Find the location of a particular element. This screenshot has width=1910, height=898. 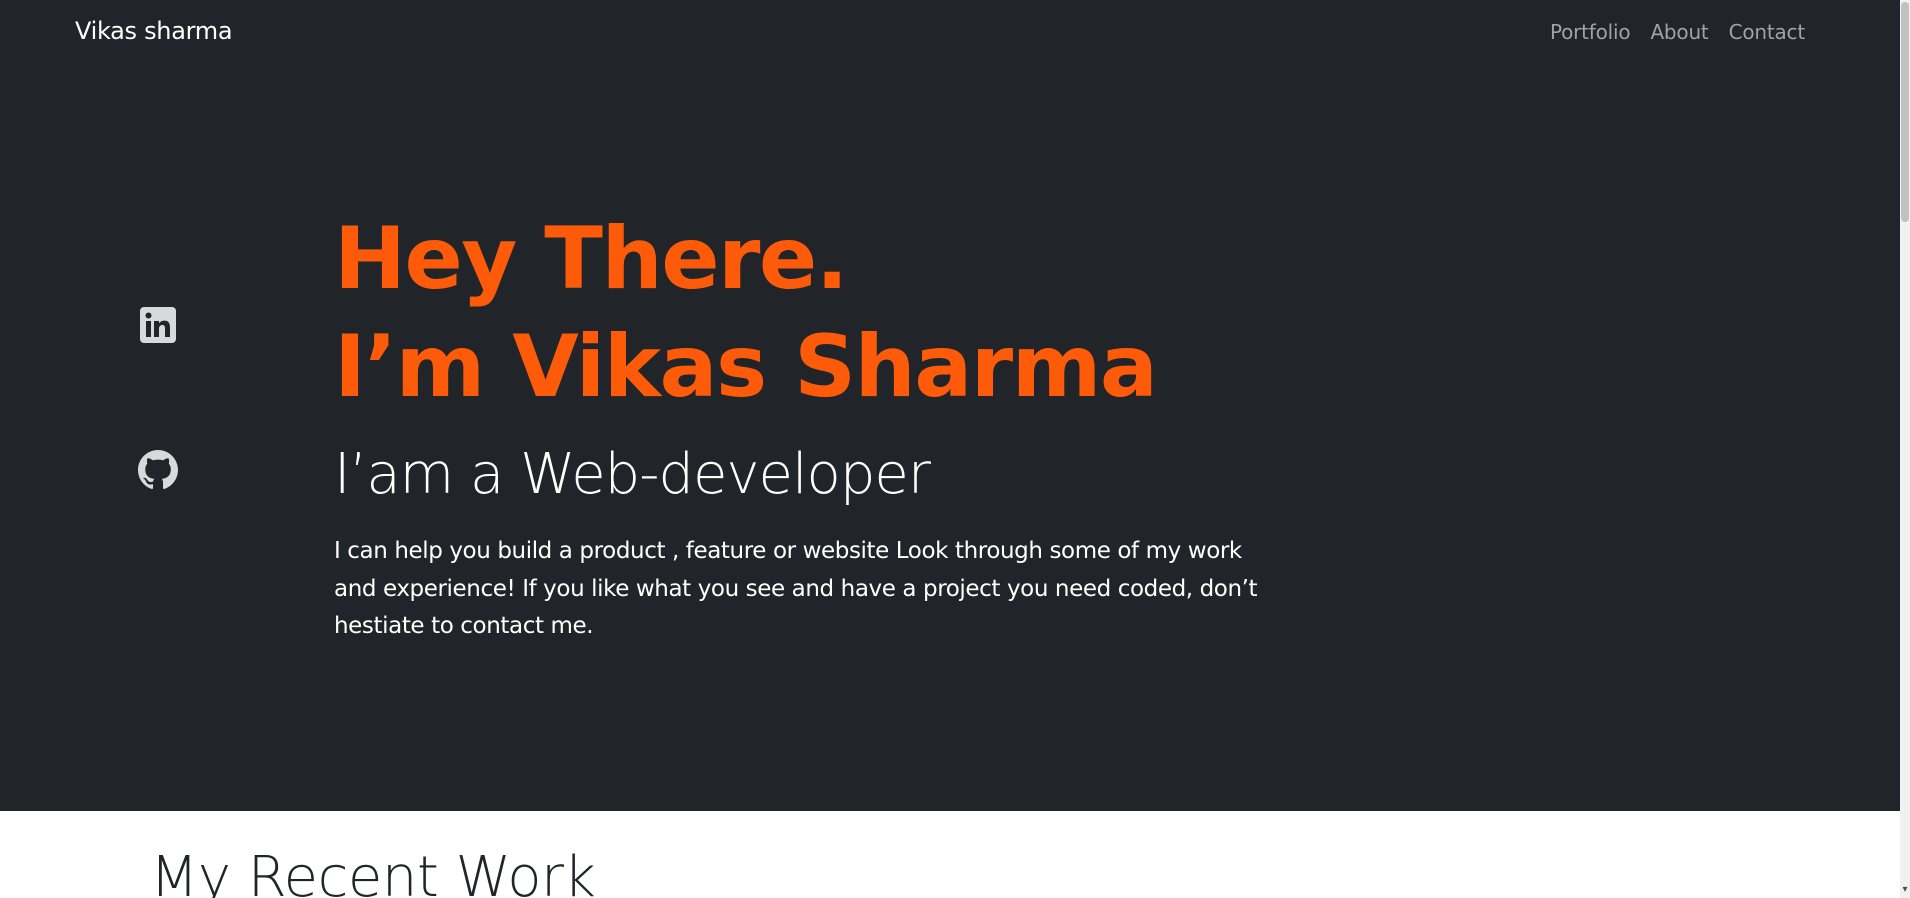

scroll-down-arrow-icon: ▾ is located at coordinates (1905, 890).